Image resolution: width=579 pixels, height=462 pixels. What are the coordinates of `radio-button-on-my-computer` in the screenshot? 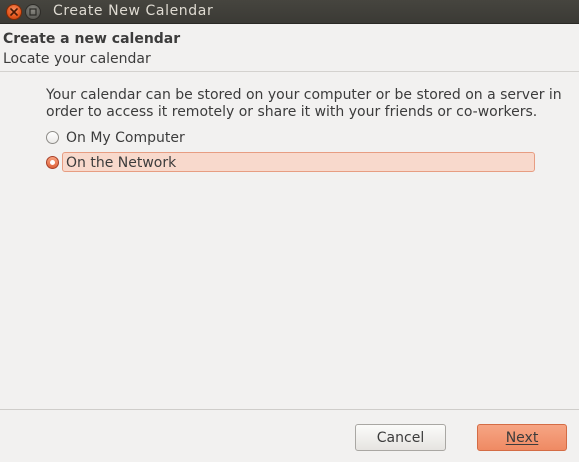 It's located at (52, 137).